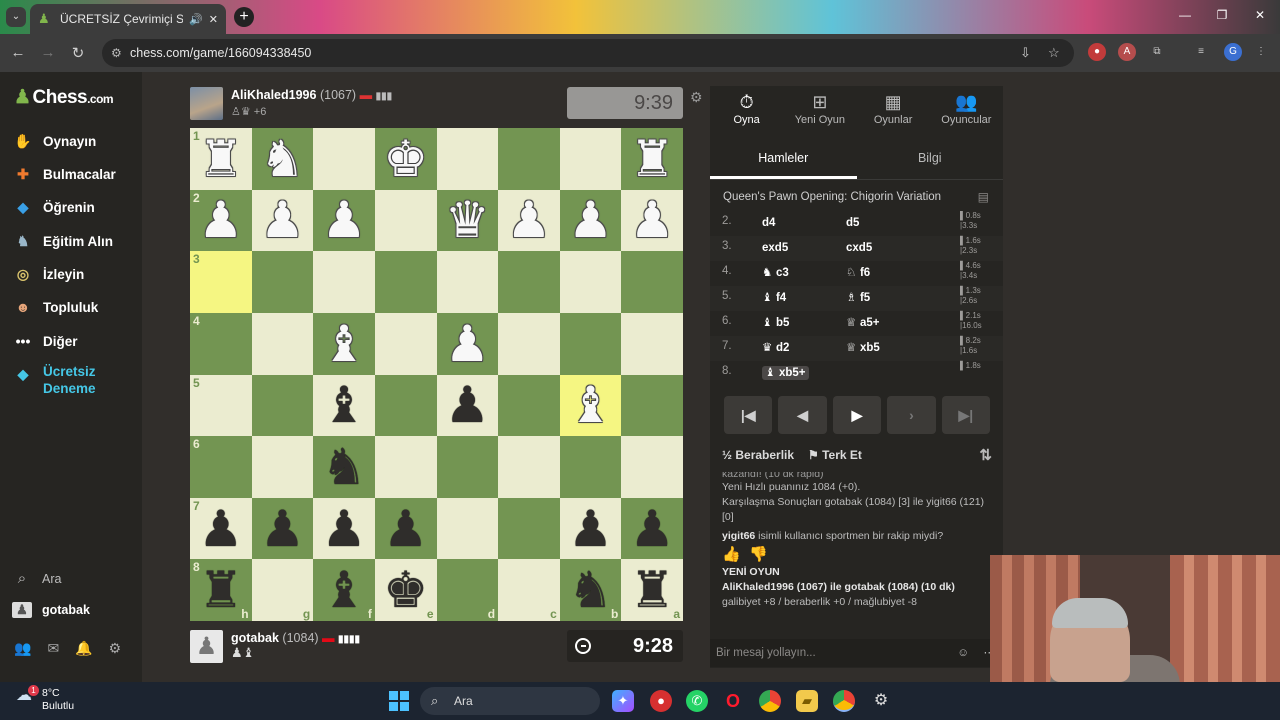 Image resolution: width=1280 pixels, height=720 pixels. What do you see at coordinates (405, 590) in the screenshot?
I see `board-square: ♚ e` at bounding box center [405, 590].